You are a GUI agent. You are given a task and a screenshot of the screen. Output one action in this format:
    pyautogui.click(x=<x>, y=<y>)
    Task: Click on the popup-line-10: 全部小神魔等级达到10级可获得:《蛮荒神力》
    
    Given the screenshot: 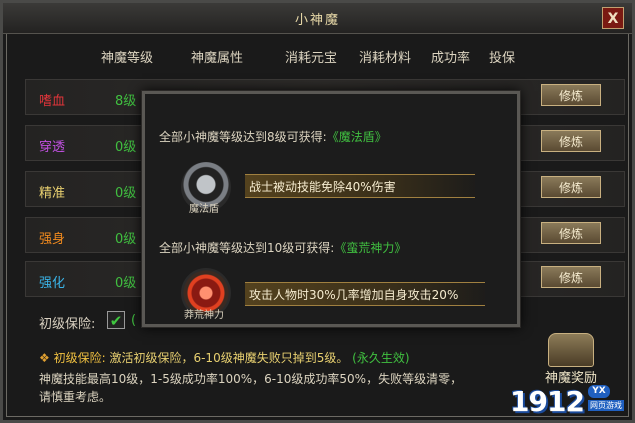 What is the action you would take?
    pyautogui.click(x=282, y=247)
    